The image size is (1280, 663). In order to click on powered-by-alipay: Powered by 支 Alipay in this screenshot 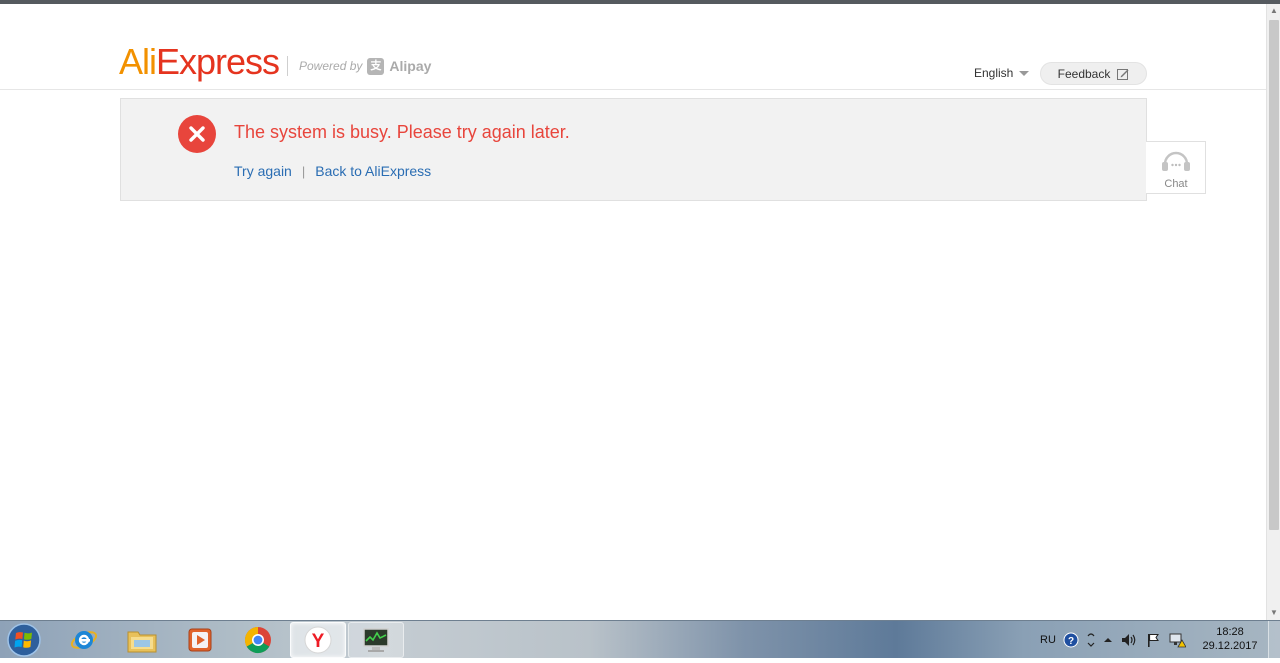, I will do `click(359, 66)`.